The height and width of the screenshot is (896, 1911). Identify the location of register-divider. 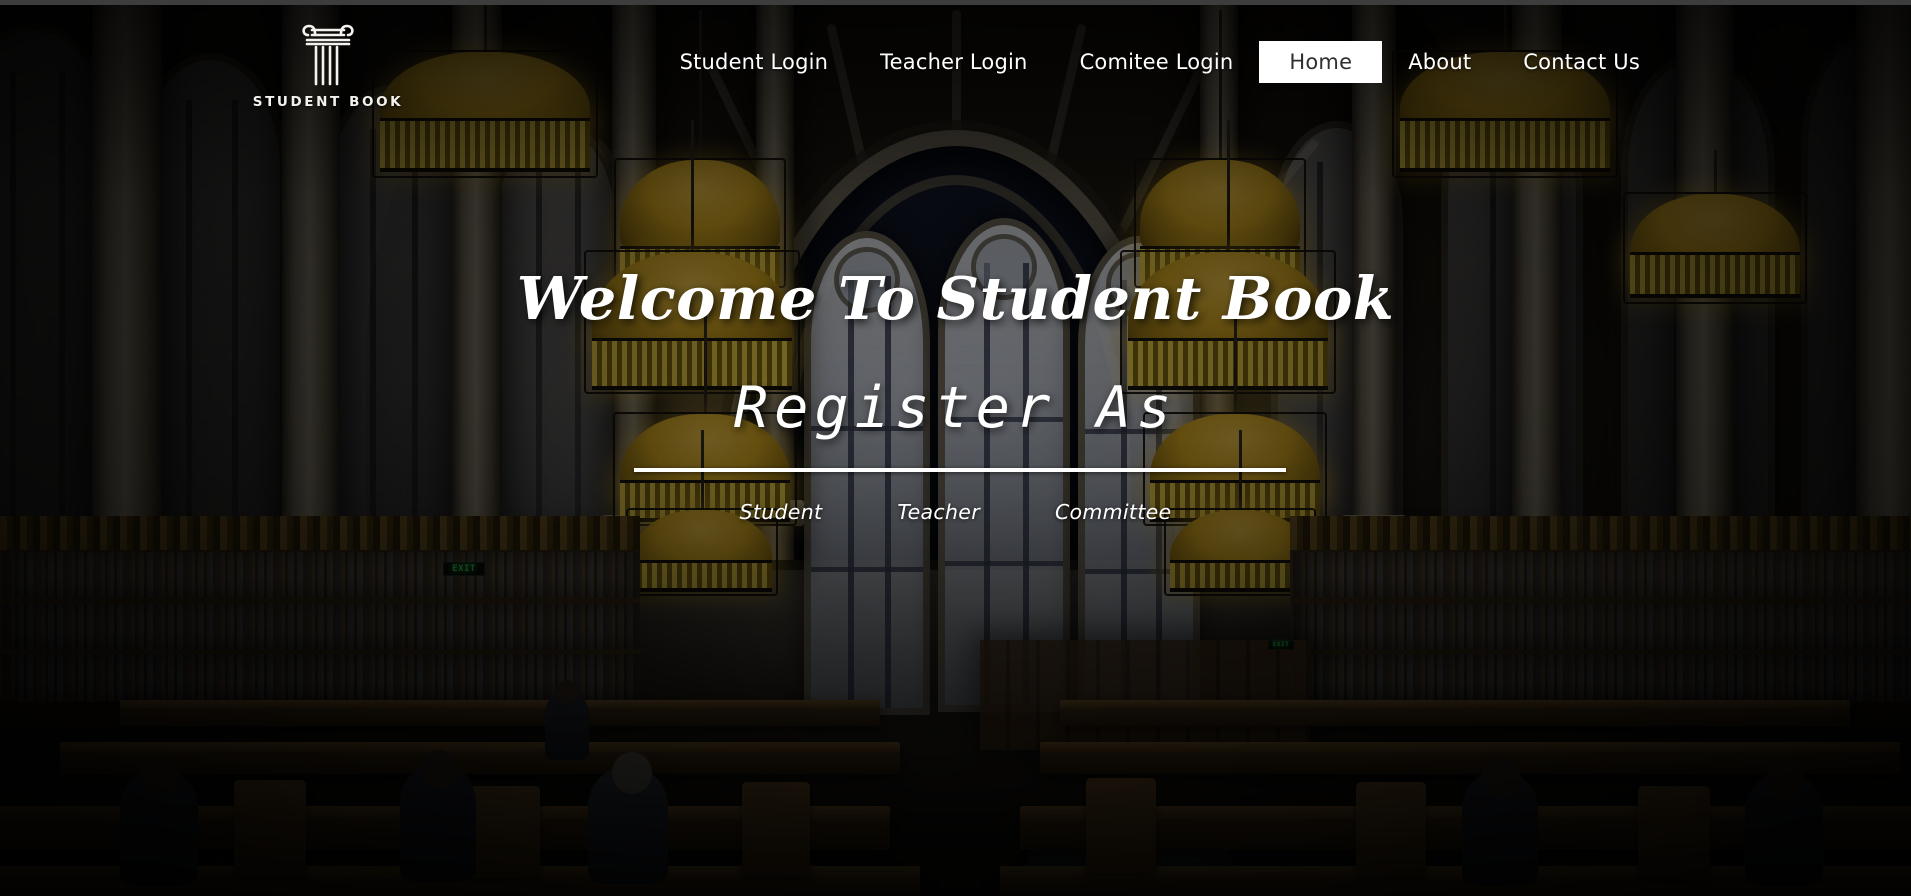
(960, 470).